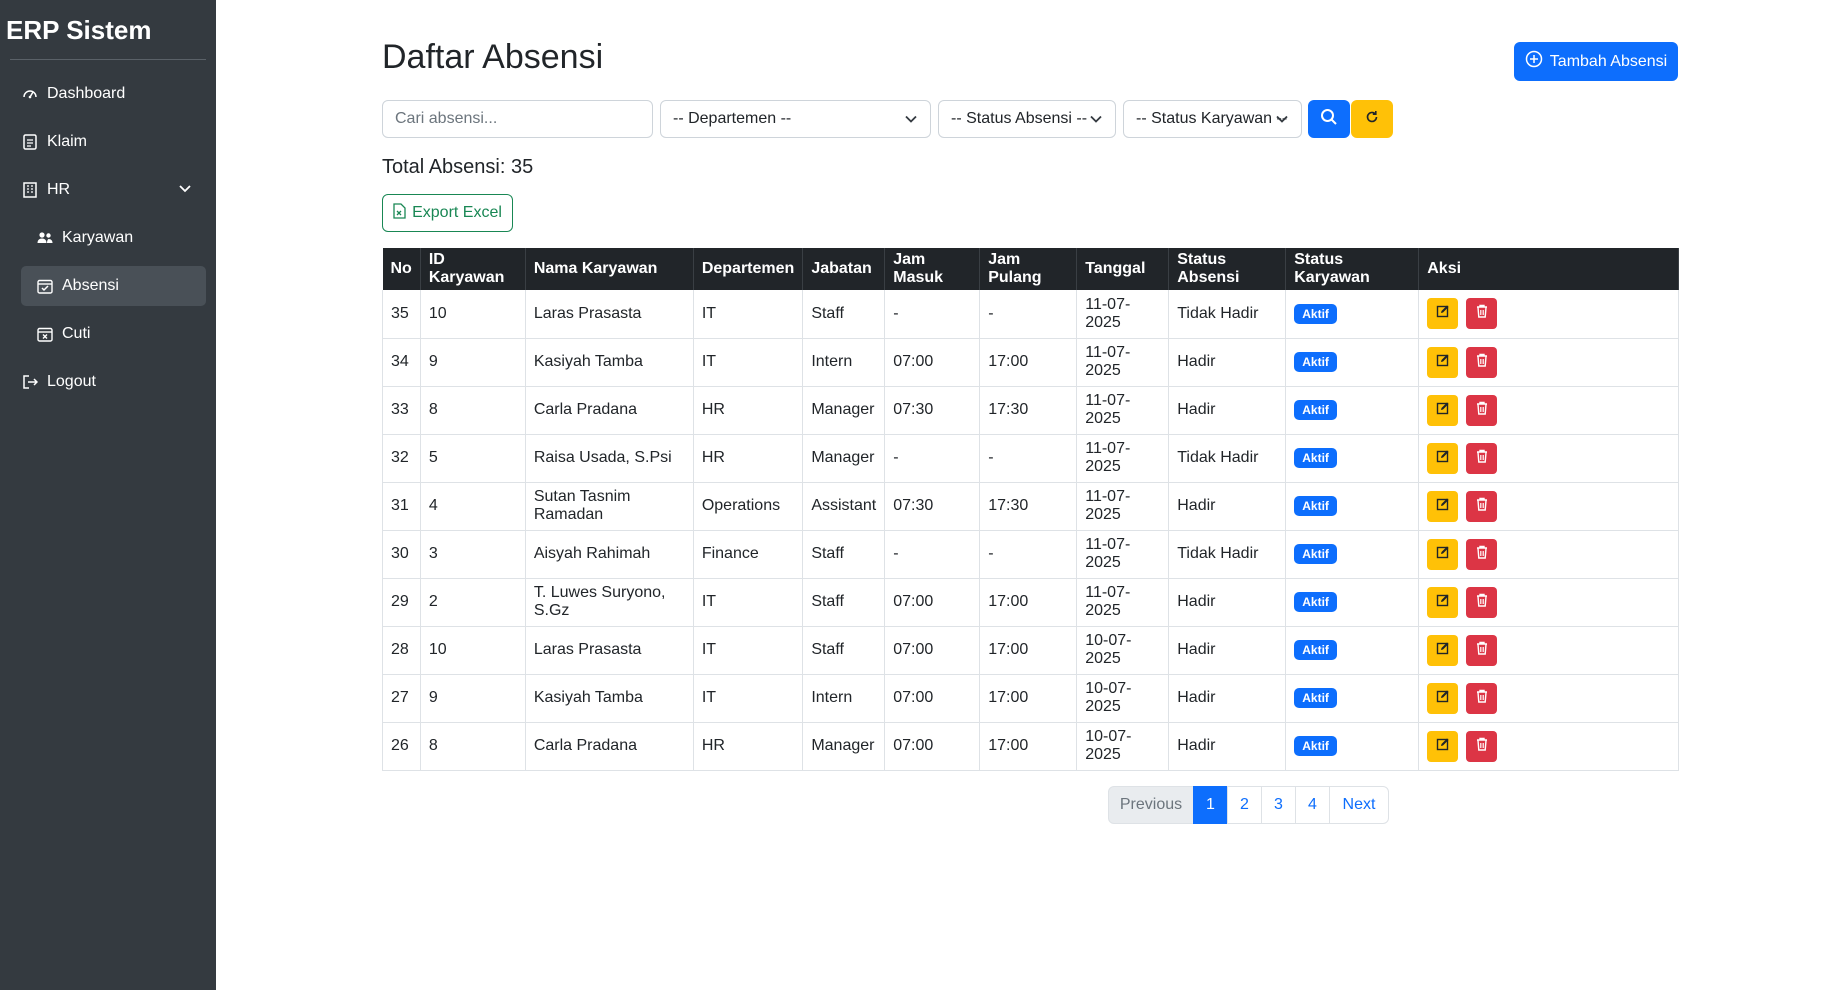  I want to click on column-header: Departemen, so click(748, 269).